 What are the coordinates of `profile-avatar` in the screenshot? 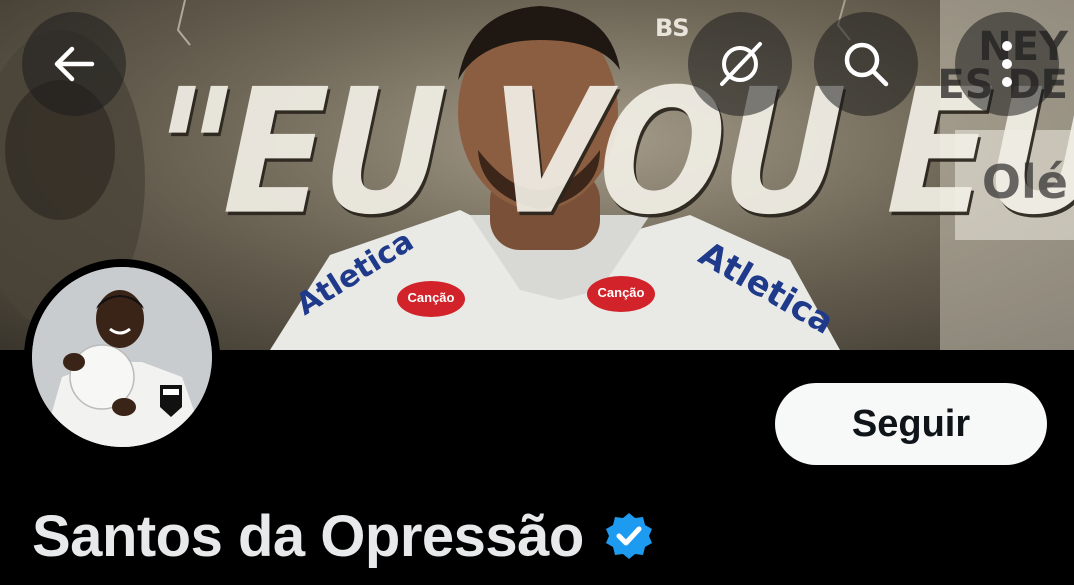 It's located at (122, 357).